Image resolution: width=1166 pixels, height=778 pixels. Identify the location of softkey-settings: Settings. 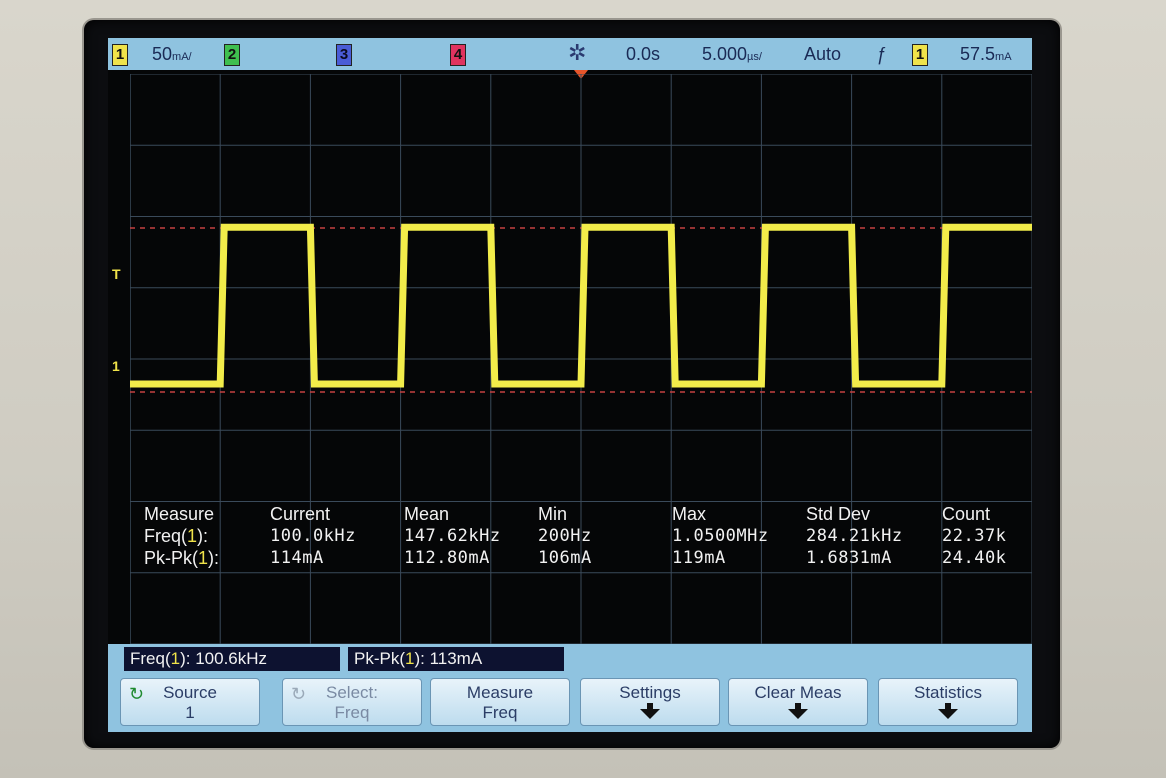
(650, 702).